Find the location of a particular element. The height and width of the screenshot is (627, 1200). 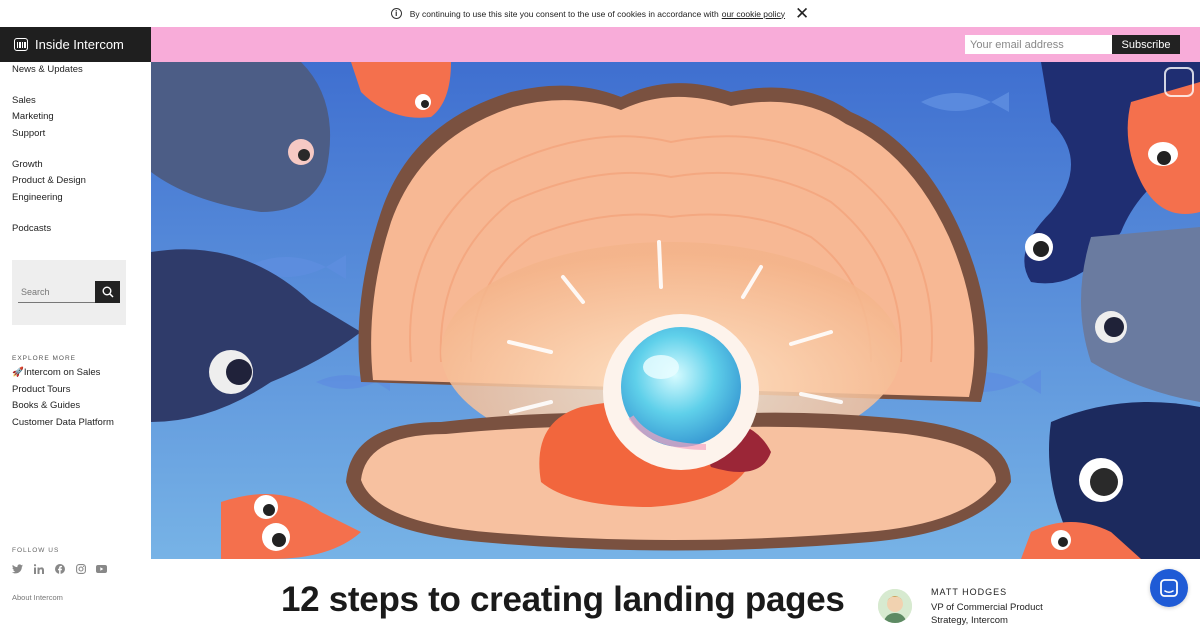

chat-icon is located at coordinates (1169, 588).